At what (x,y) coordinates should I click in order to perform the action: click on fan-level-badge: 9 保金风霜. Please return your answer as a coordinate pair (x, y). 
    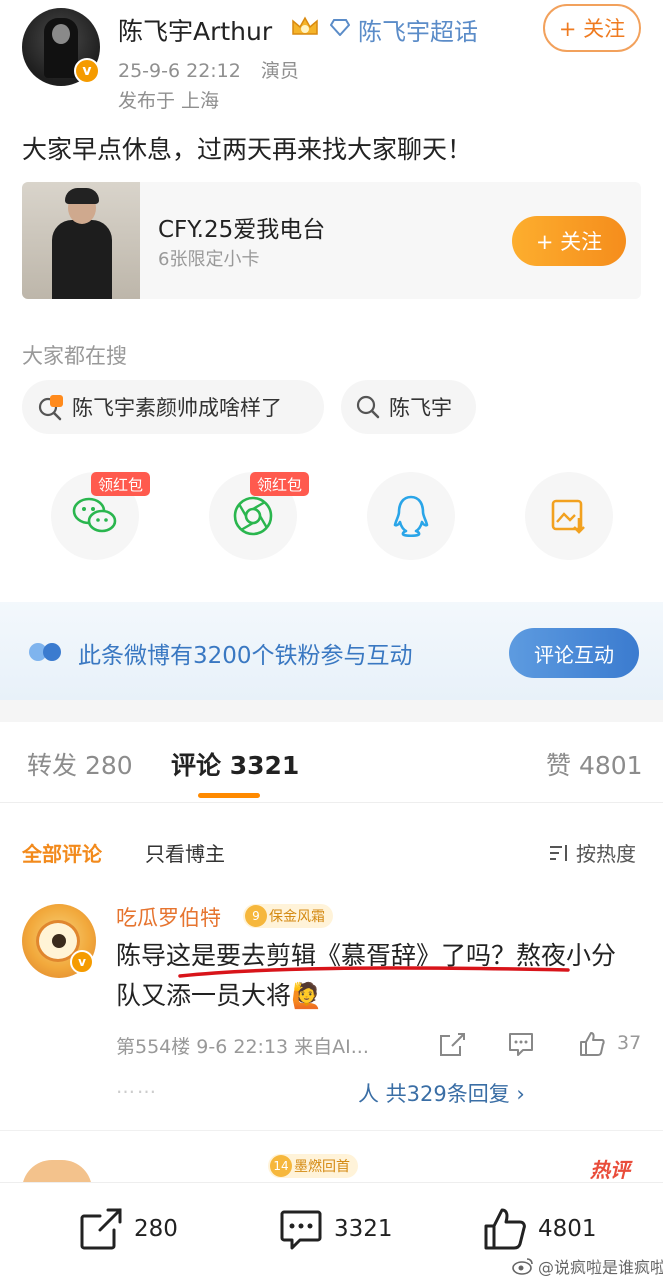
    Looking at the image, I should click on (288, 916).